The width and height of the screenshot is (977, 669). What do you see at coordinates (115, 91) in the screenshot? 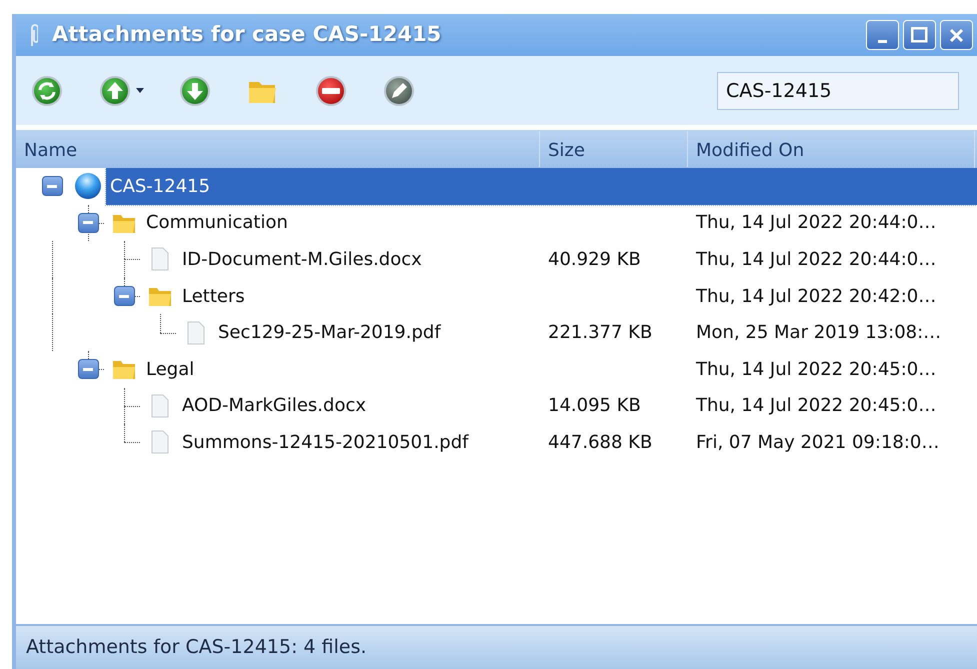
I see `upload-icon` at bounding box center [115, 91].